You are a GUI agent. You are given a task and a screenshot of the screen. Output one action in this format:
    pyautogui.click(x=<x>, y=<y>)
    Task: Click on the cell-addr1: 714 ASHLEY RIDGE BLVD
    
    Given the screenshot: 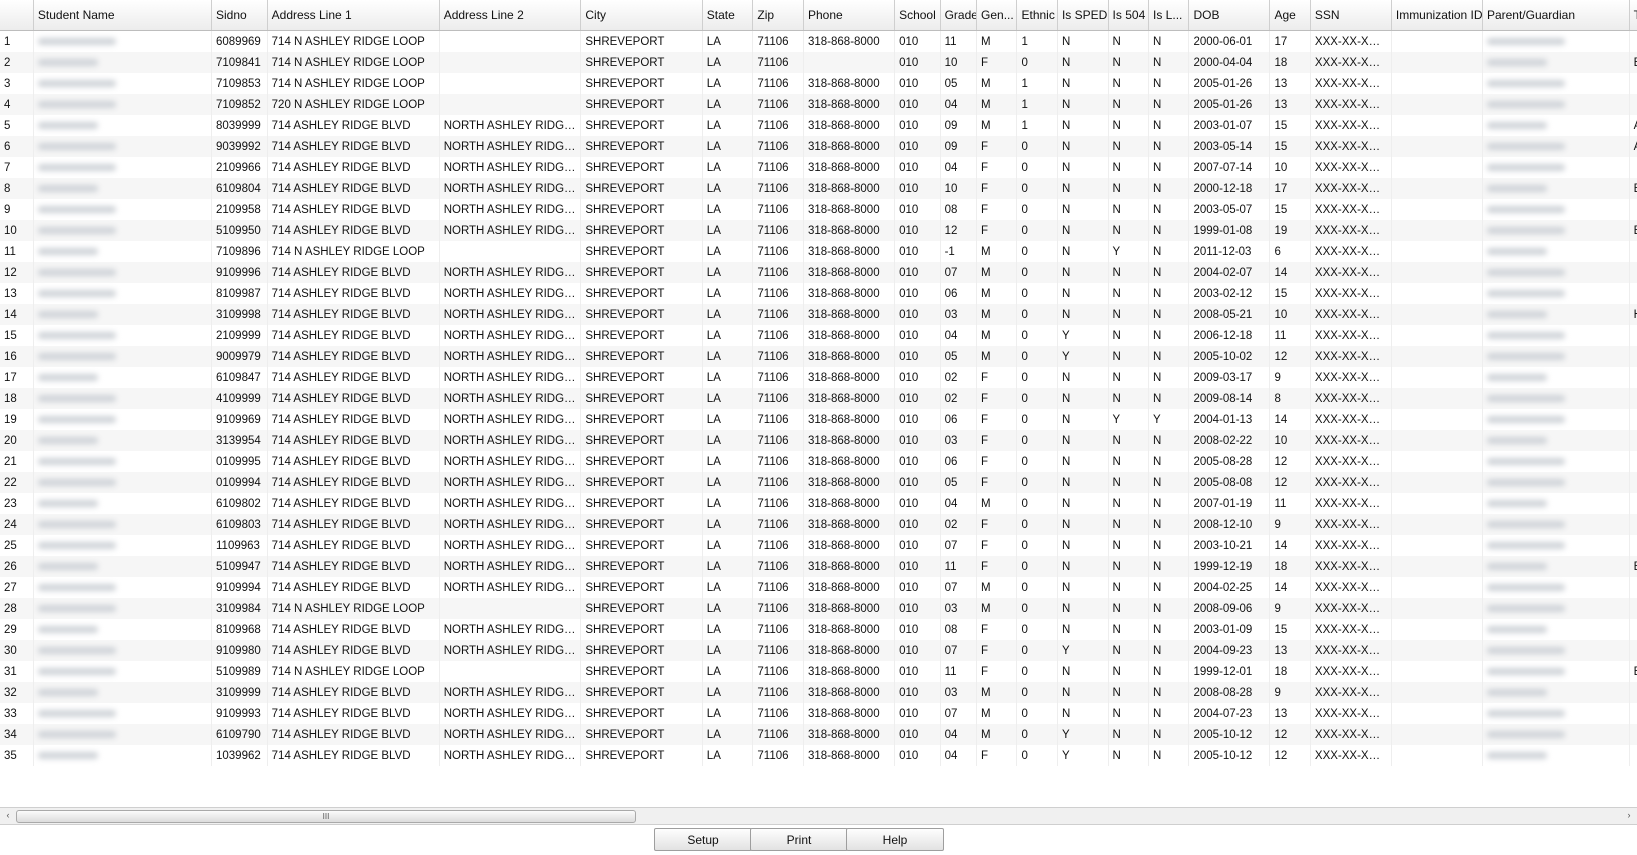 What is the action you would take?
    pyautogui.click(x=353, y=629)
    